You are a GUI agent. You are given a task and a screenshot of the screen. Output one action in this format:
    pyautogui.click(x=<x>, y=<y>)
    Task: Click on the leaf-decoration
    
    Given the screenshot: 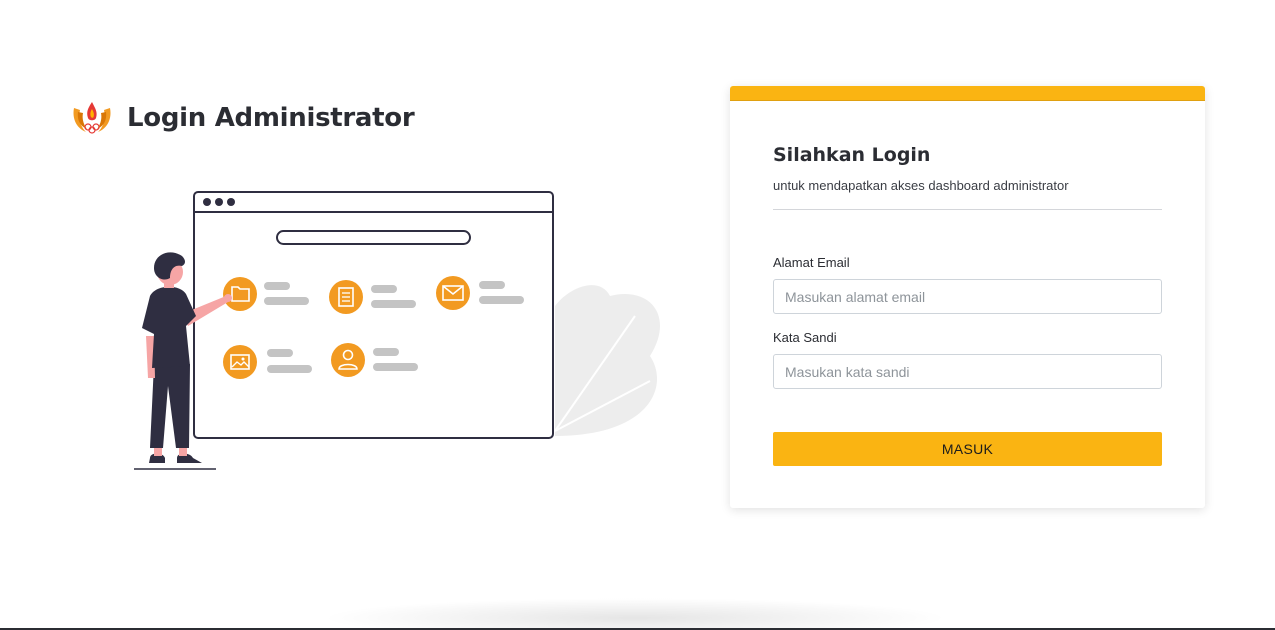 What is the action you would take?
    pyautogui.click(x=607, y=360)
    